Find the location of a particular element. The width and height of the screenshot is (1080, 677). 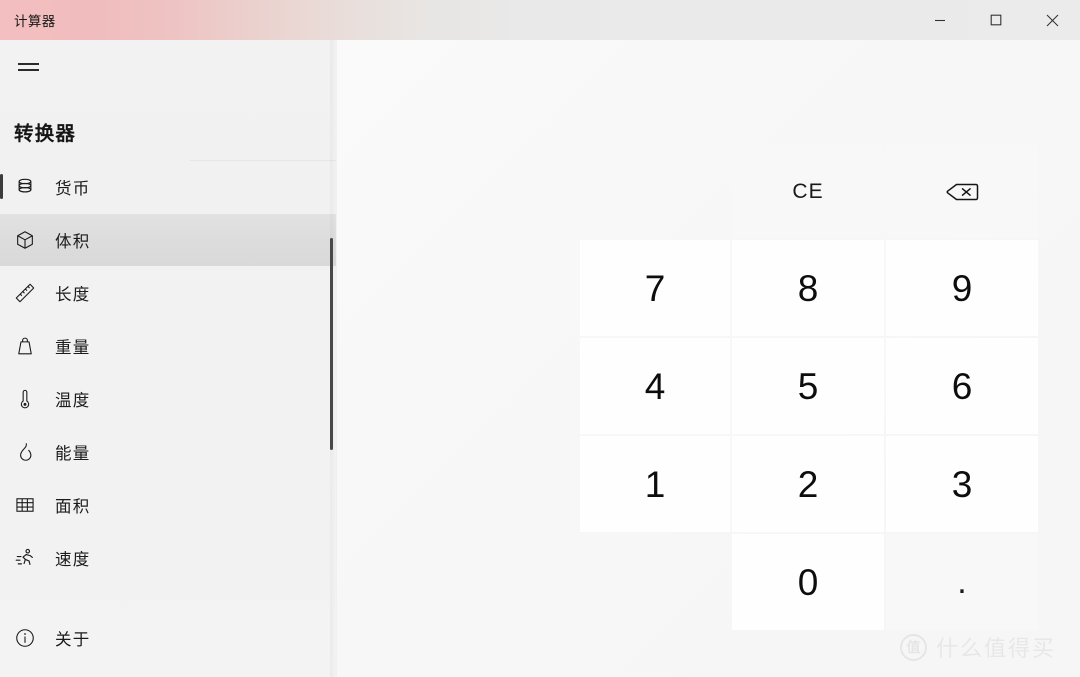

digit-label: 6 is located at coordinates (962, 386).